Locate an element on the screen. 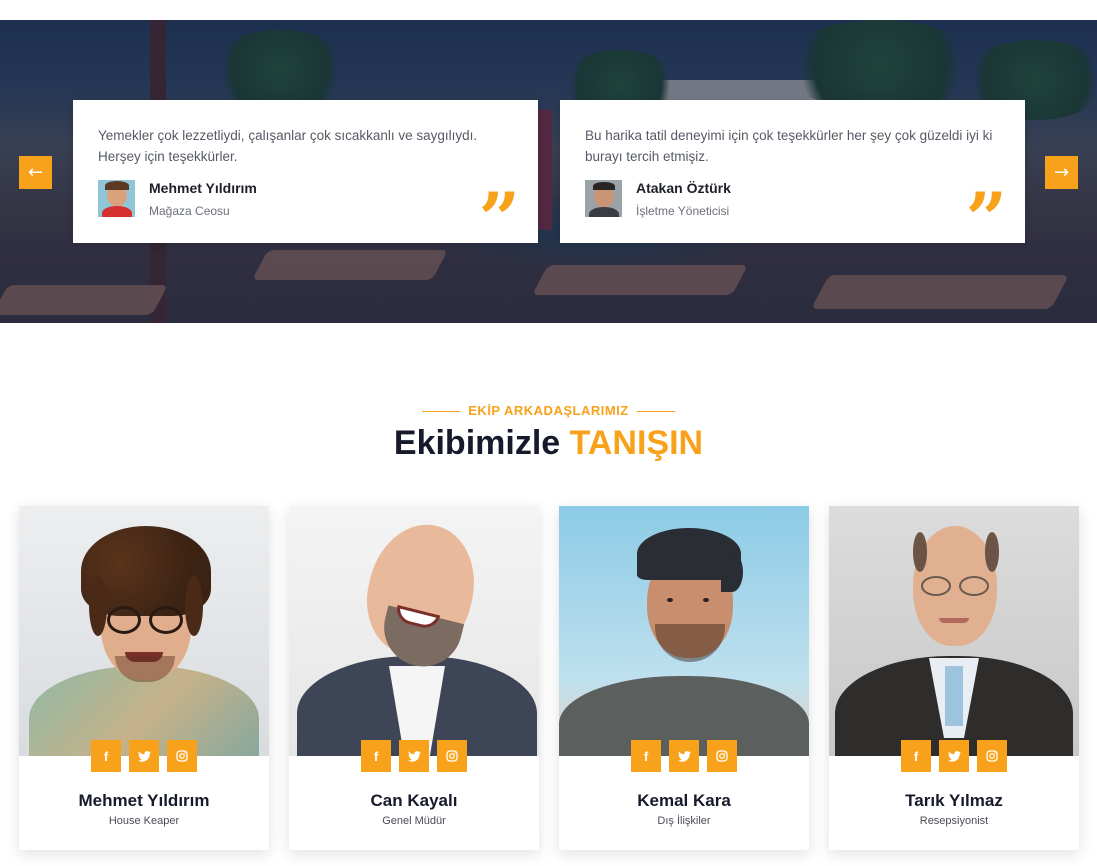 The width and height of the screenshot is (1097, 866). team-member-card: f Kemal Kara Dış İlişkiler is located at coordinates (684, 678).